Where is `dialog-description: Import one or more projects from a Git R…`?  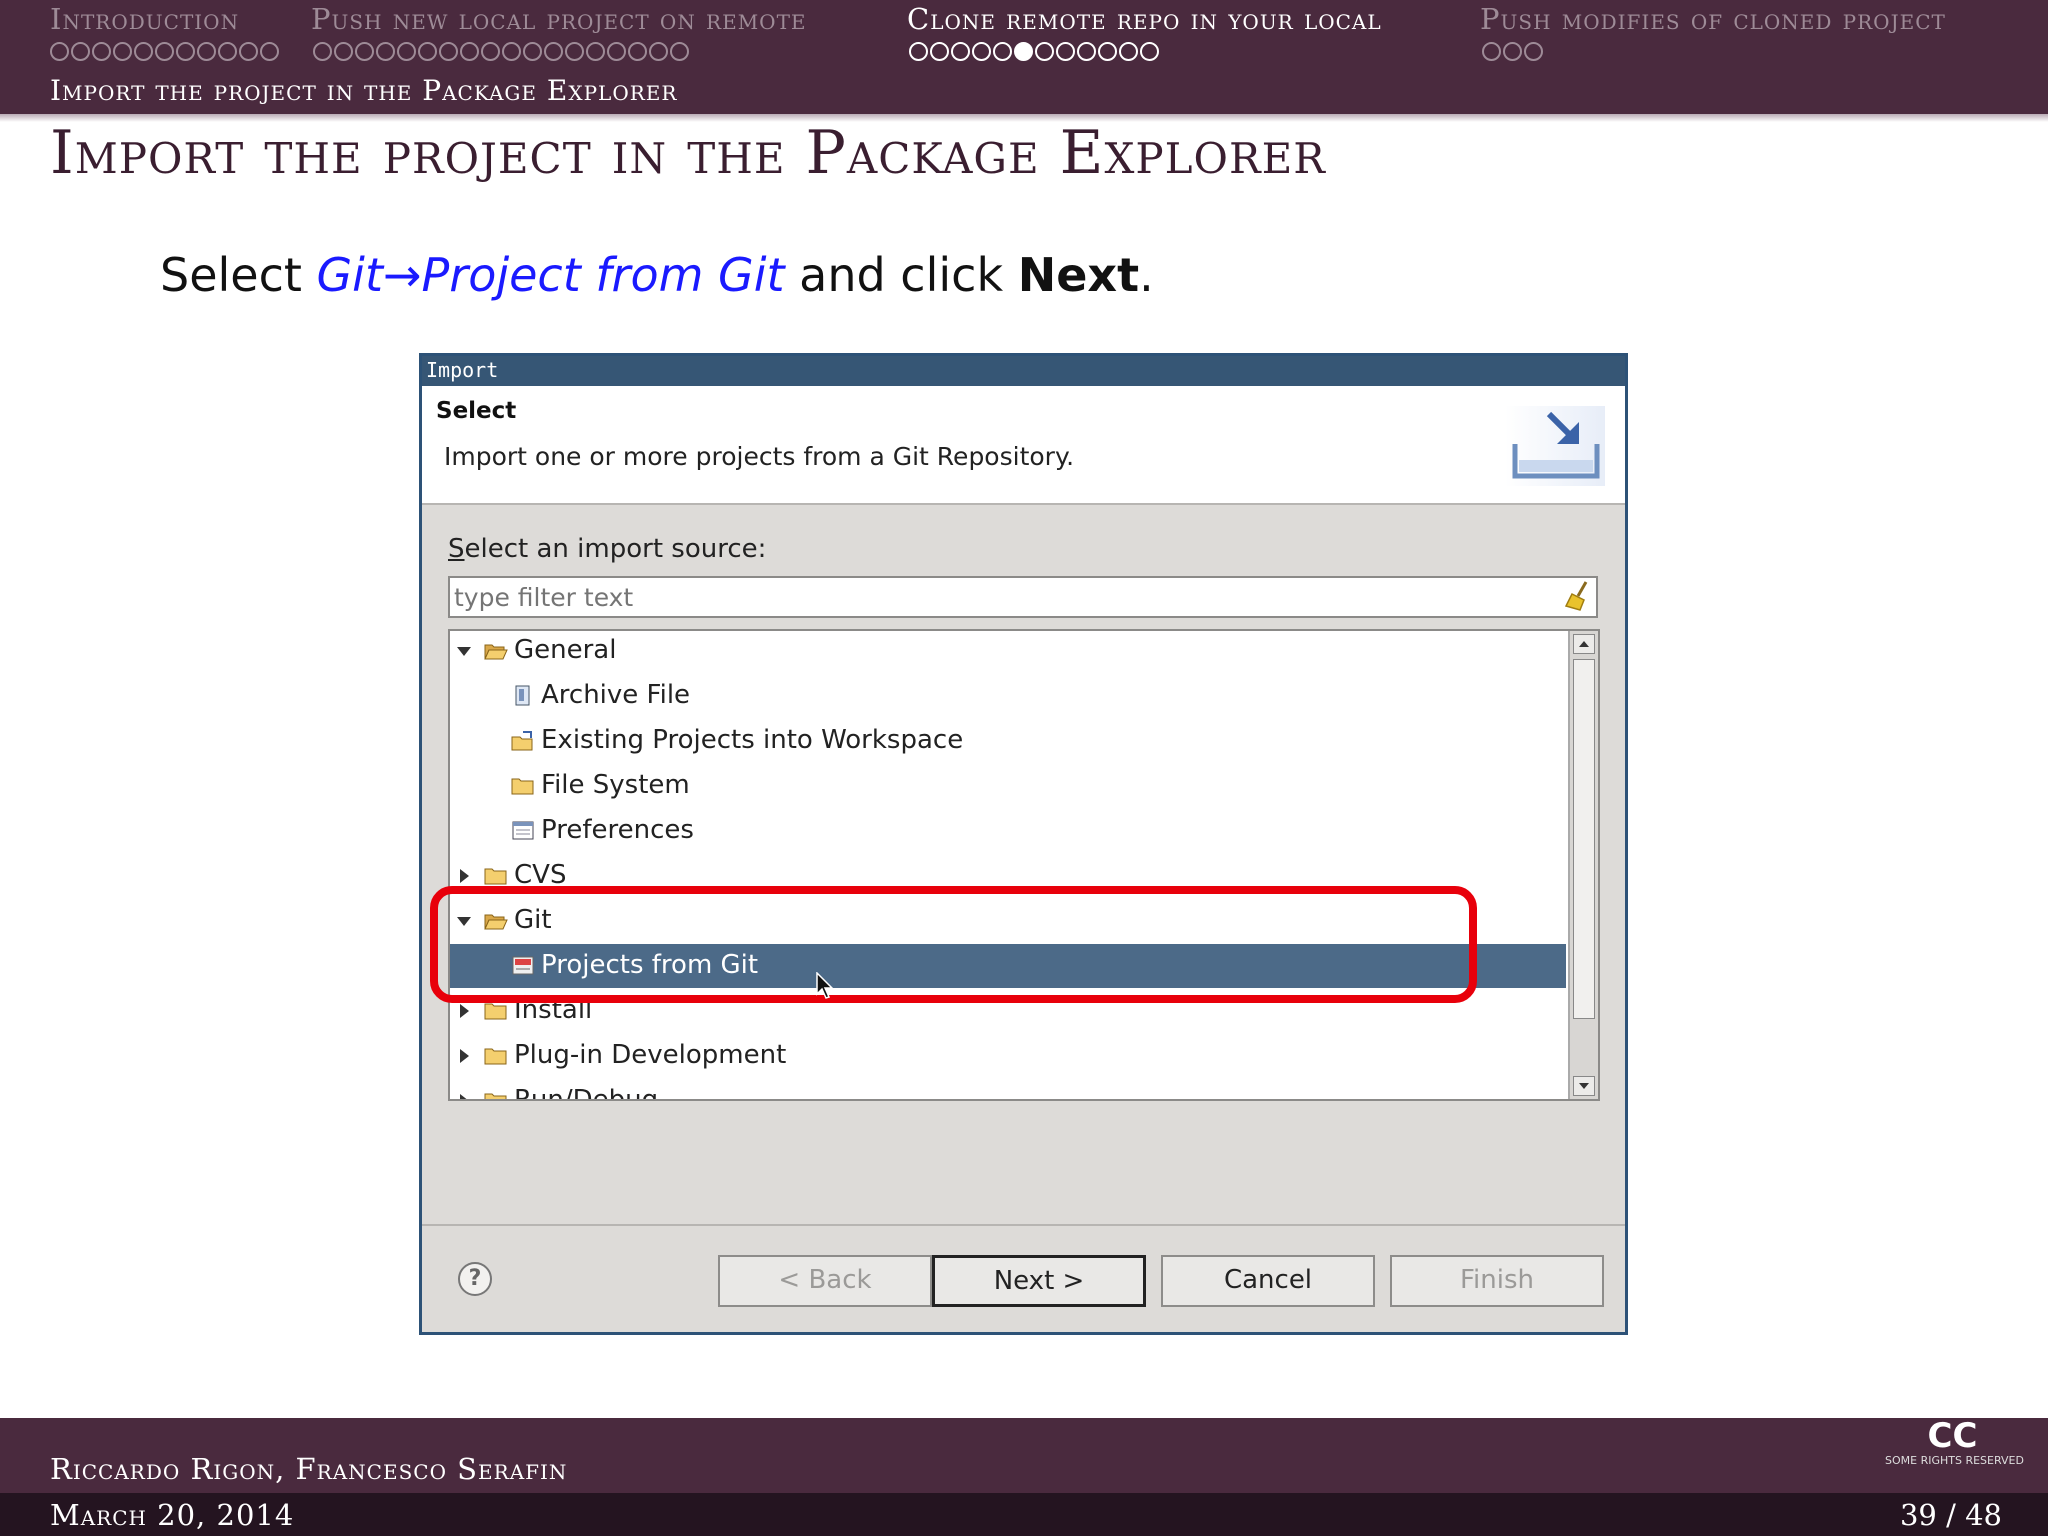
dialog-description: Import one or more projects from a Git R… is located at coordinates (759, 456).